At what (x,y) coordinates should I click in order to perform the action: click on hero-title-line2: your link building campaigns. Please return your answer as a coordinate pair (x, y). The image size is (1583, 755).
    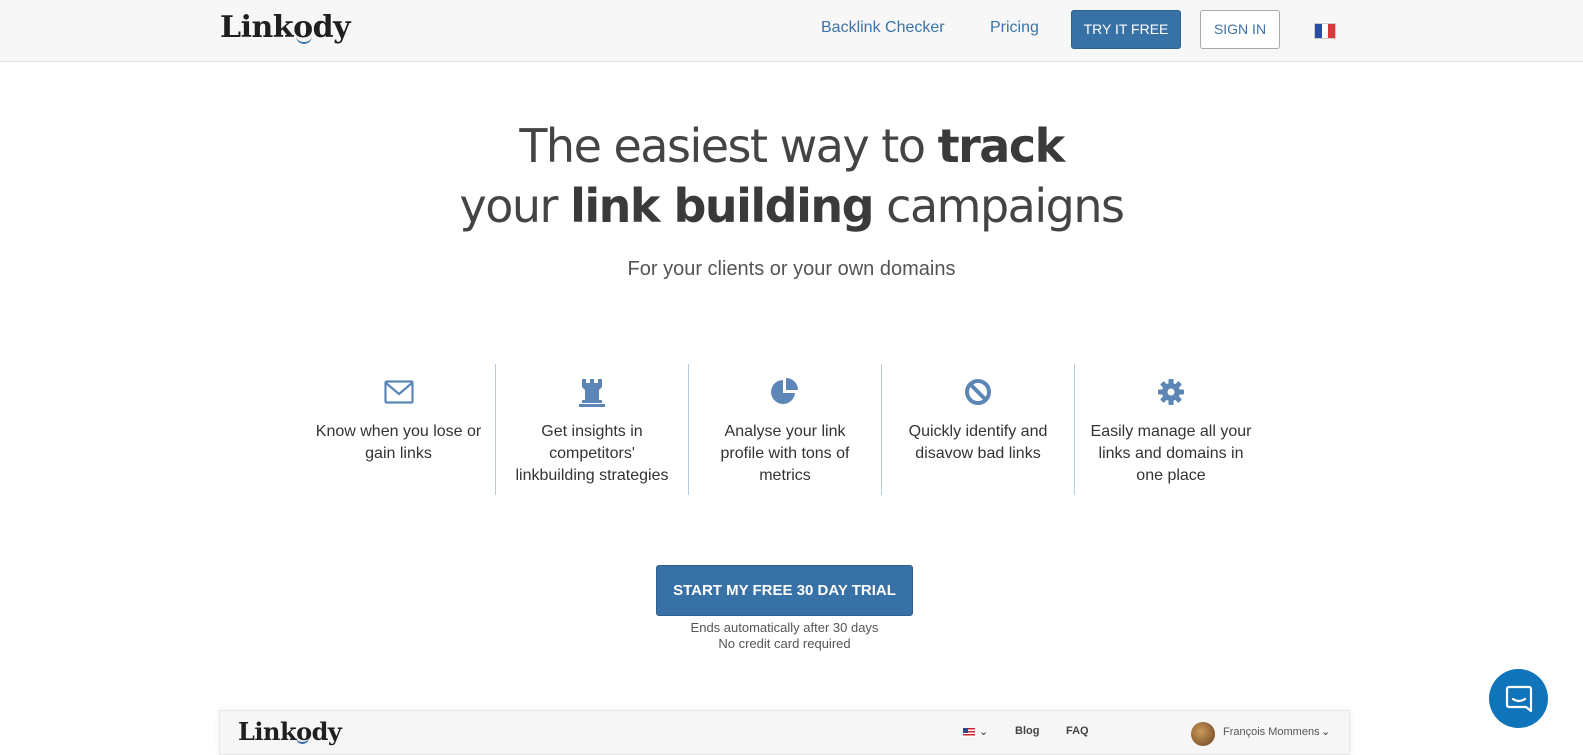
    Looking at the image, I should click on (791, 206).